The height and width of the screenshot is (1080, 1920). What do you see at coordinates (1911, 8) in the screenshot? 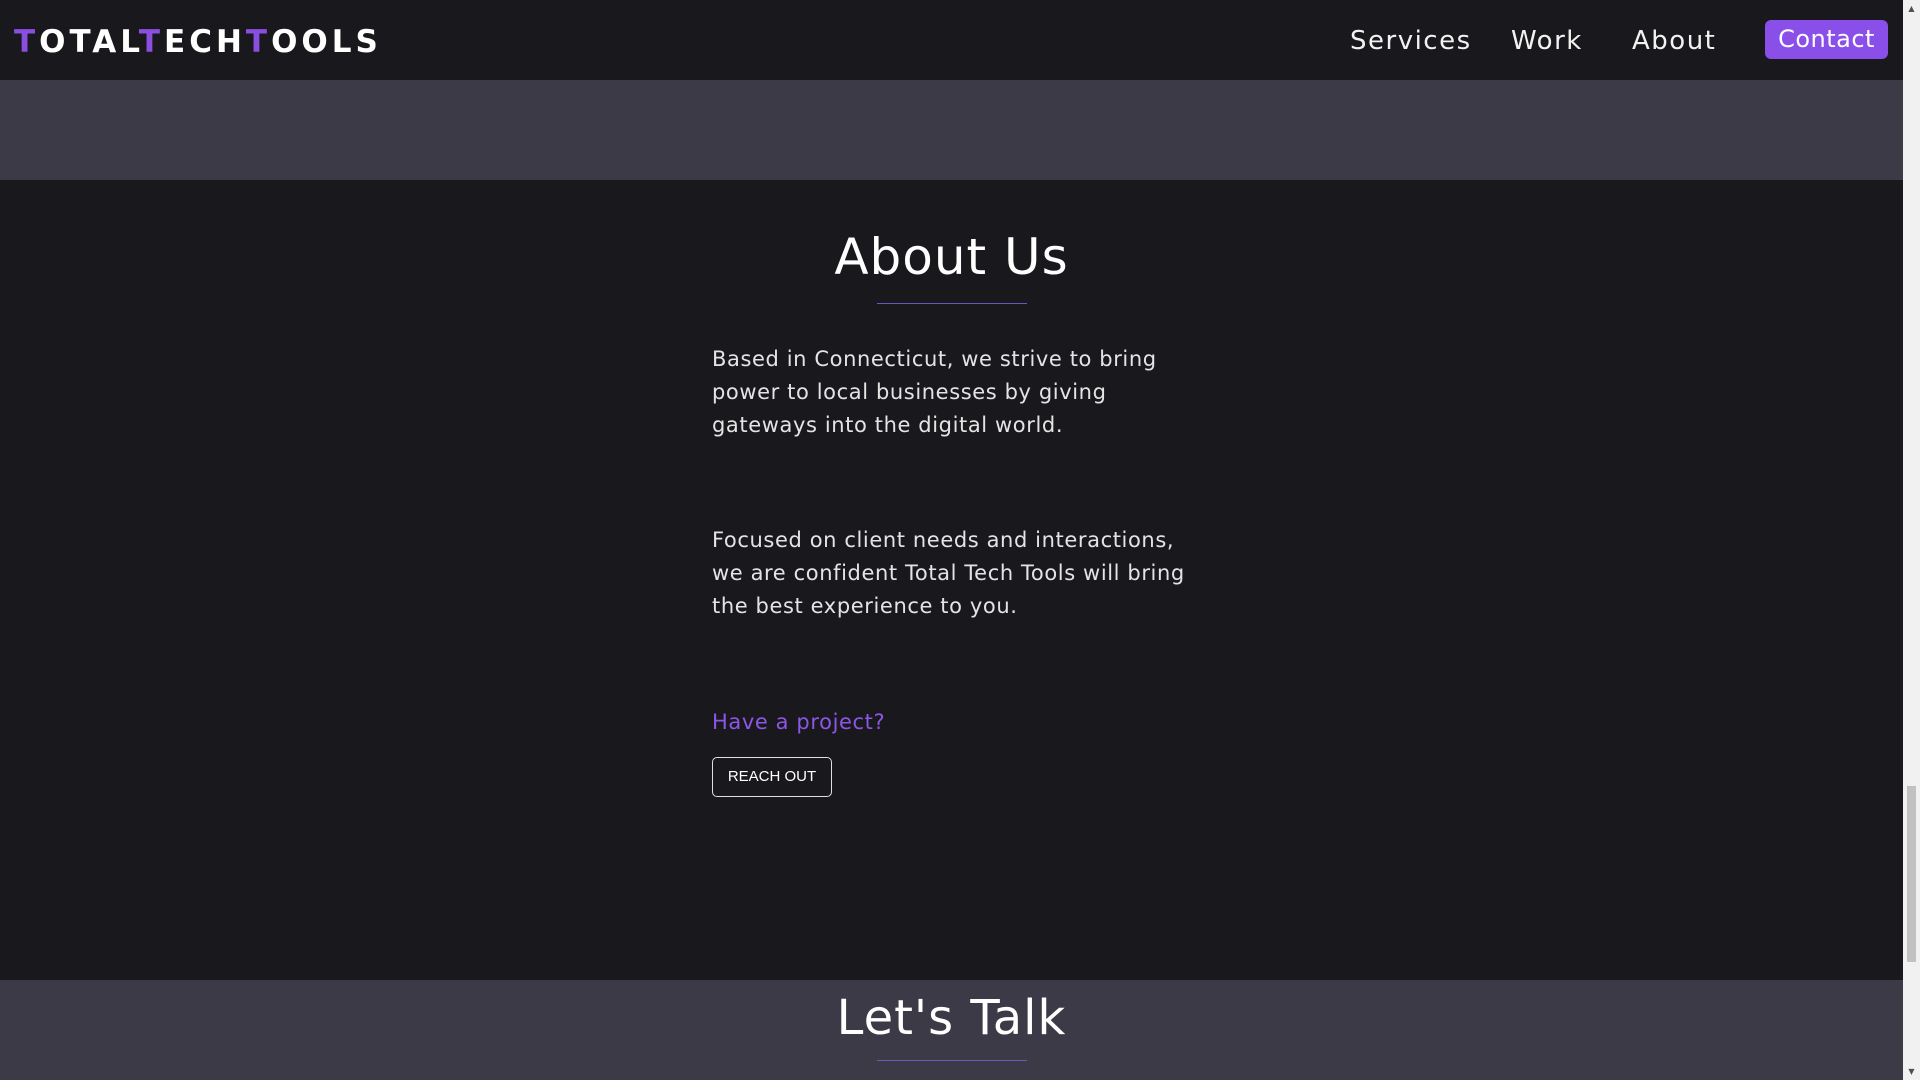
I see `scroll-up-icon: ▲` at bounding box center [1911, 8].